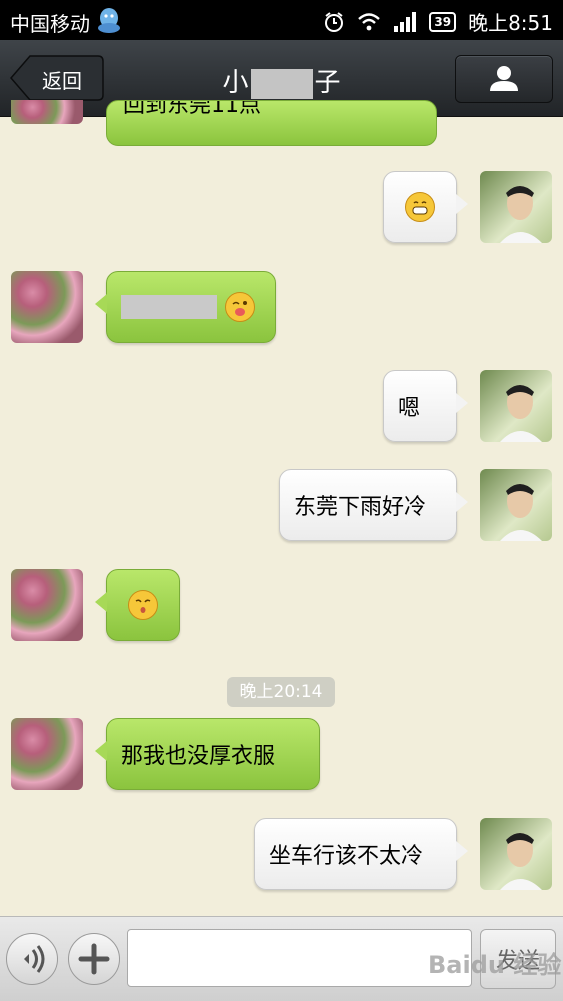 This screenshot has height=1001, width=563. I want to click on plus-icon, so click(94, 959).